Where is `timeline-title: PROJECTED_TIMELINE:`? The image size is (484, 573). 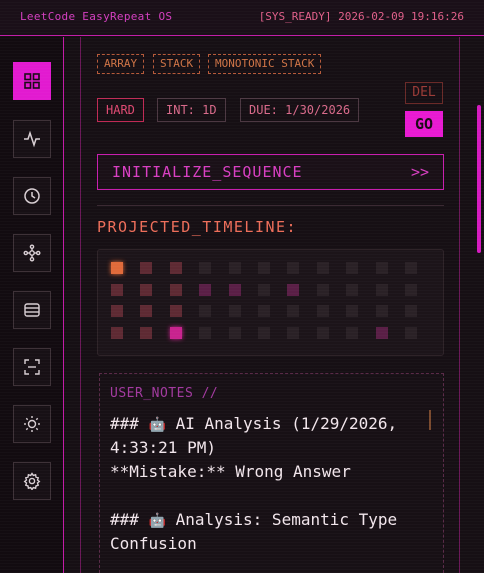 timeline-title: PROJECTED_TIMELINE: is located at coordinates (197, 227).